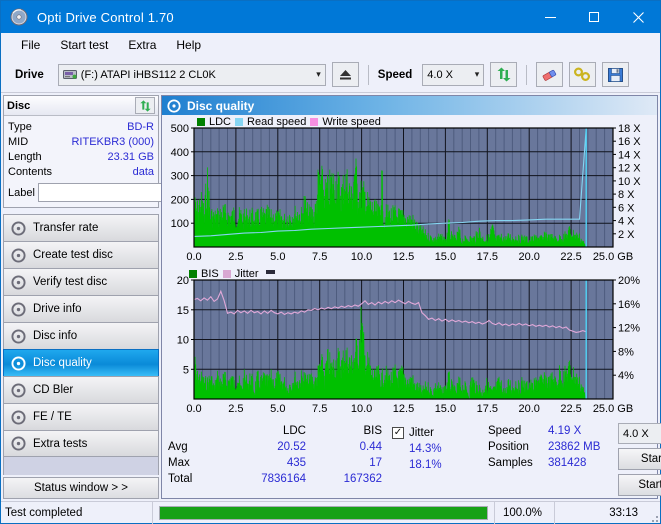 The width and height of the screenshot is (661, 524). Describe the element at coordinates (639, 485) in the screenshot. I see `start-part-button: Start part` at that location.